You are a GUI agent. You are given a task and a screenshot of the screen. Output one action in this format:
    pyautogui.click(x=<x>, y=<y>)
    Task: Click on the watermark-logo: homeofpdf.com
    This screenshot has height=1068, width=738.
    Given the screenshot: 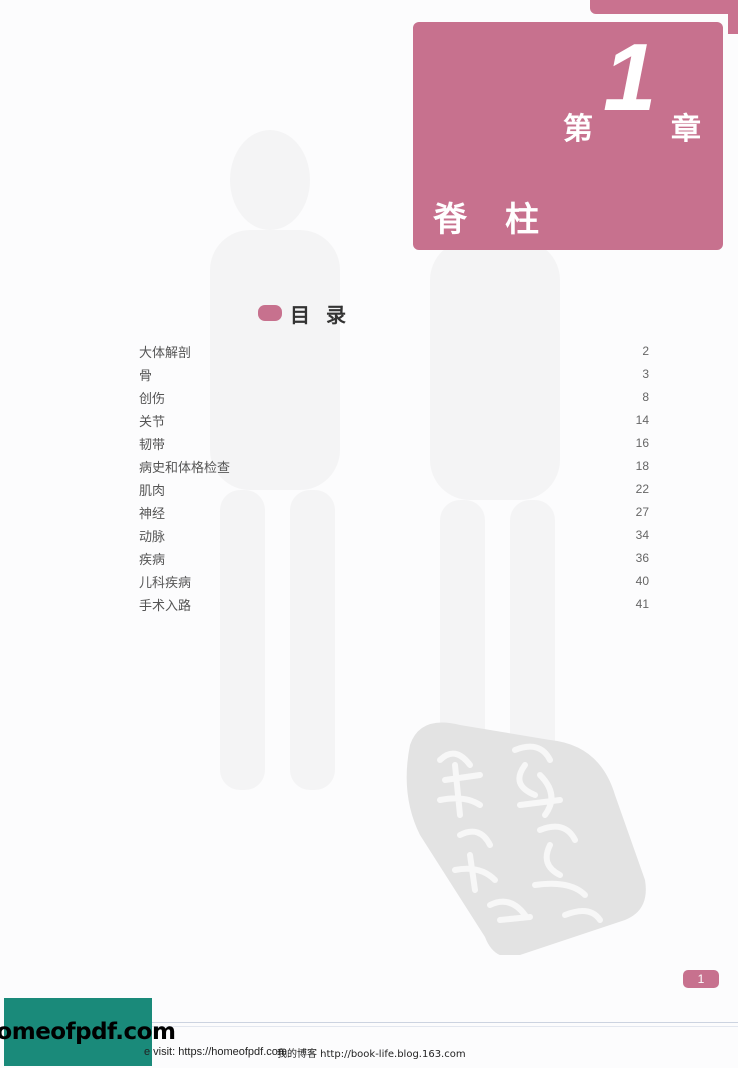 What is the action you would take?
    pyautogui.click(x=88, y=1032)
    